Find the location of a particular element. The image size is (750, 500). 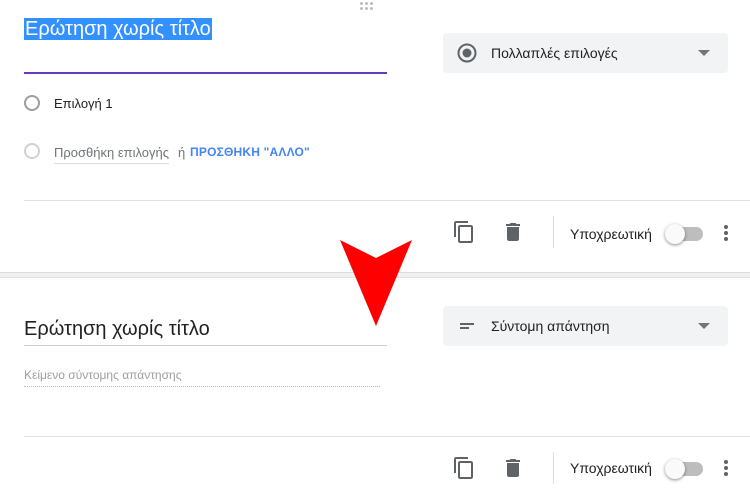

radio-checked-icon is located at coordinates (467, 53).